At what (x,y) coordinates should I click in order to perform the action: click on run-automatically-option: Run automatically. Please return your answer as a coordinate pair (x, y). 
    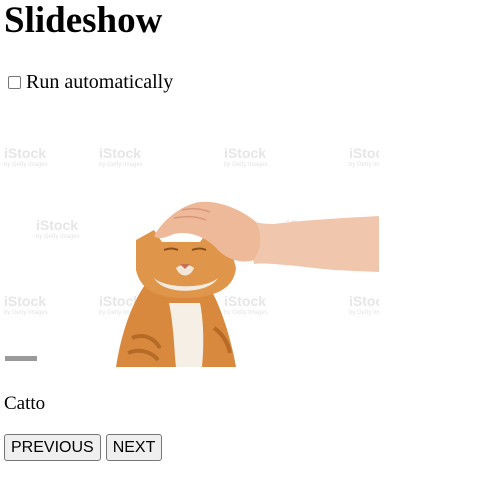
    Looking at the image, I should click on (90, 82).